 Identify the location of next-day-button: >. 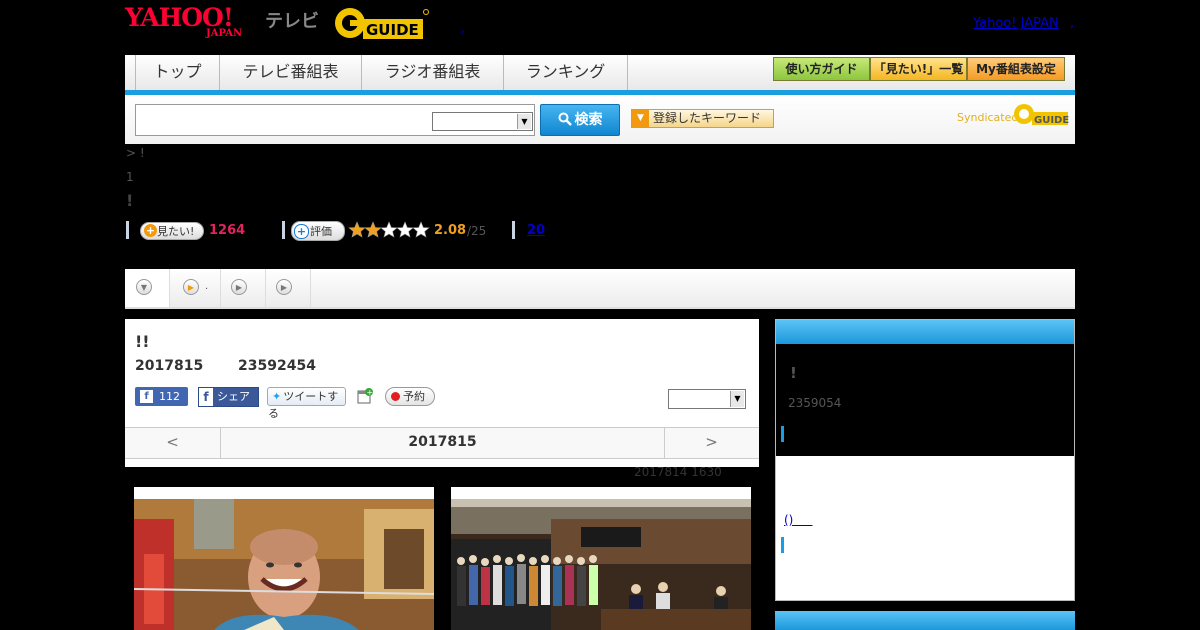
(711, 443).